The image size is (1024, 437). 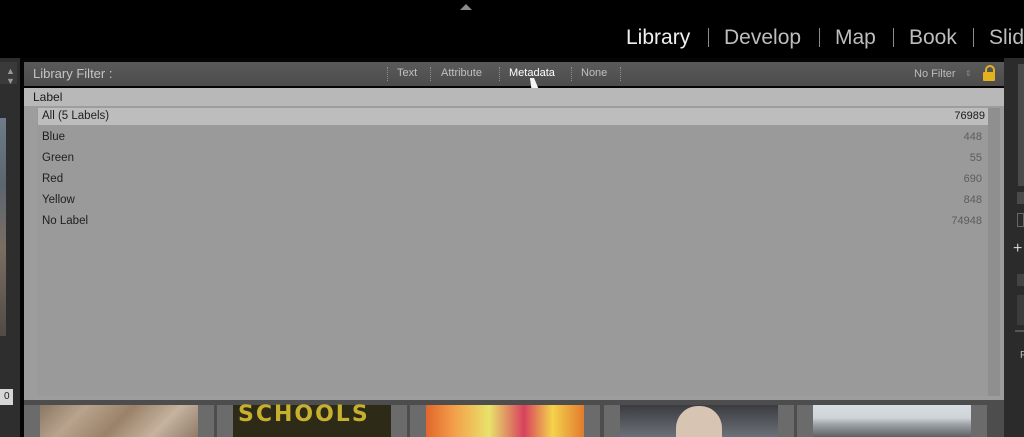 I want to click on right-panel-label: F, so click(x=1022, y=355).